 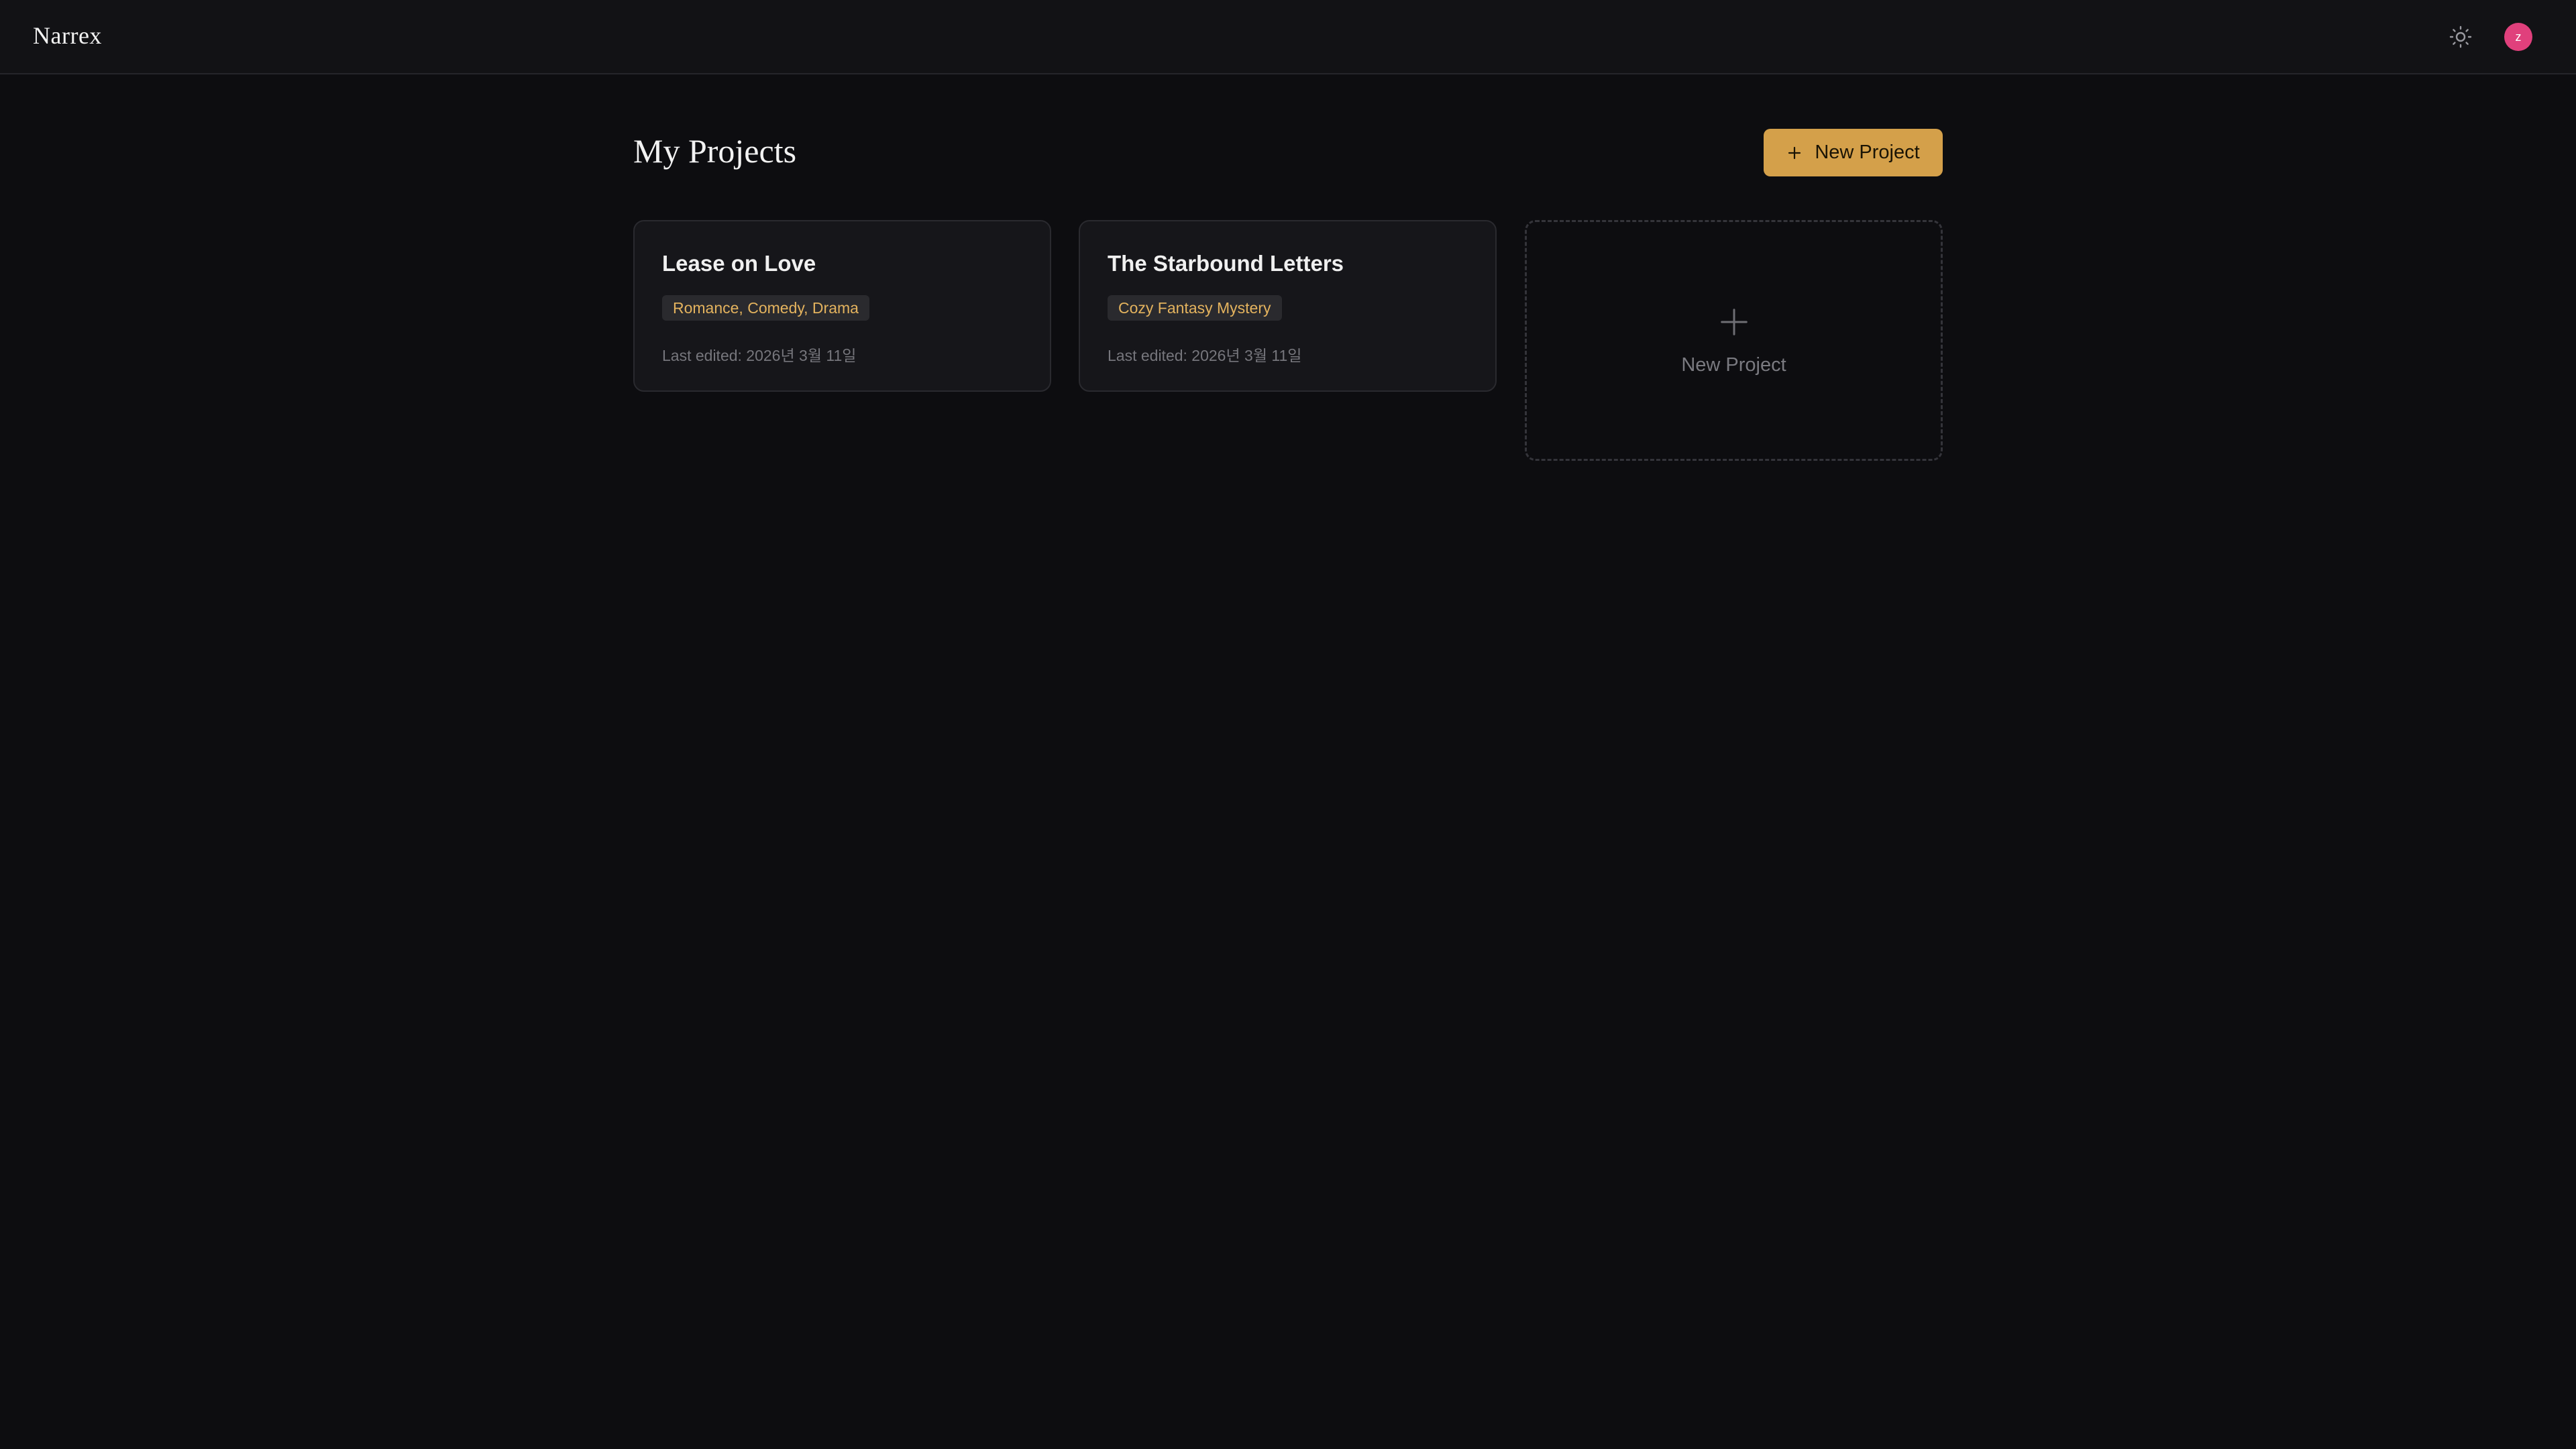 I want to click on theme-toggle-button, so click(x=2460, y=37).